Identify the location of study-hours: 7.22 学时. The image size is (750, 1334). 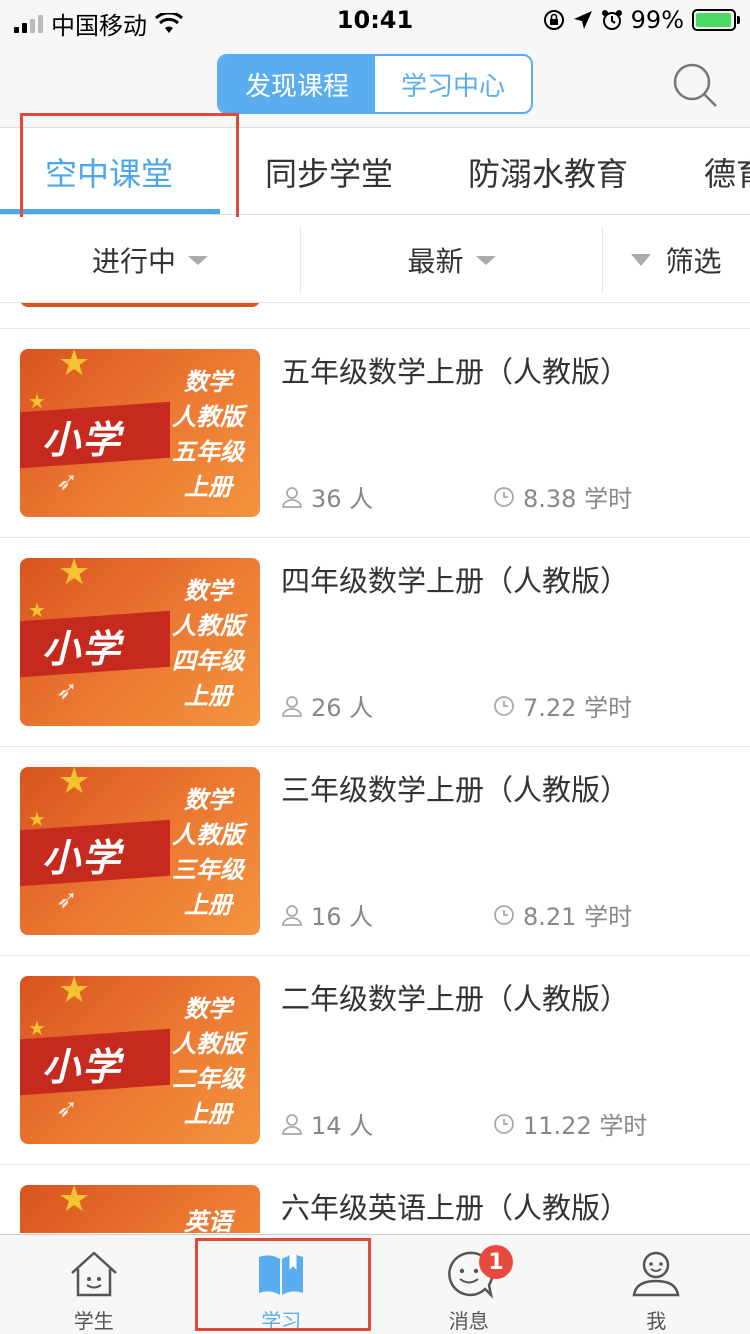
(562, 705).